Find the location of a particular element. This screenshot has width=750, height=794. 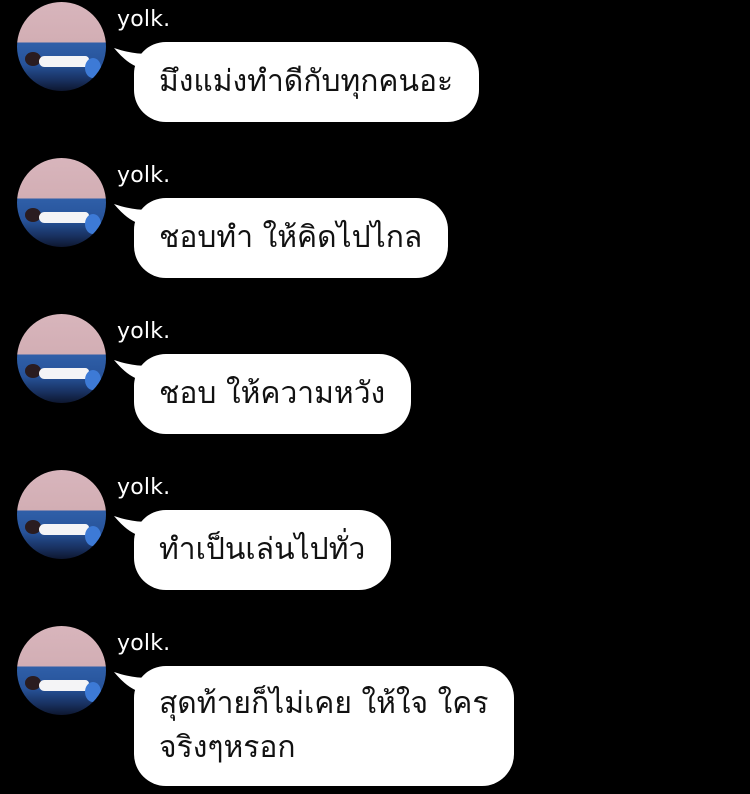

message-bubble: มึงแม่งทำดีกับทุกคนอะ is located at coordinates (297, 82).